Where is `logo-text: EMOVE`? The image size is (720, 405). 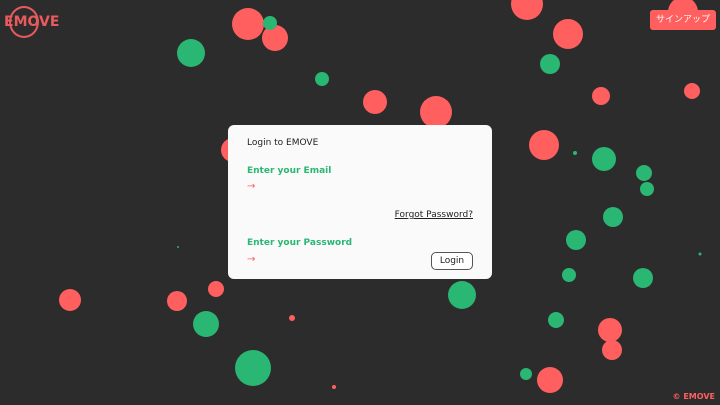 logo-text: EMOVE is located at coordinates (32, 22).